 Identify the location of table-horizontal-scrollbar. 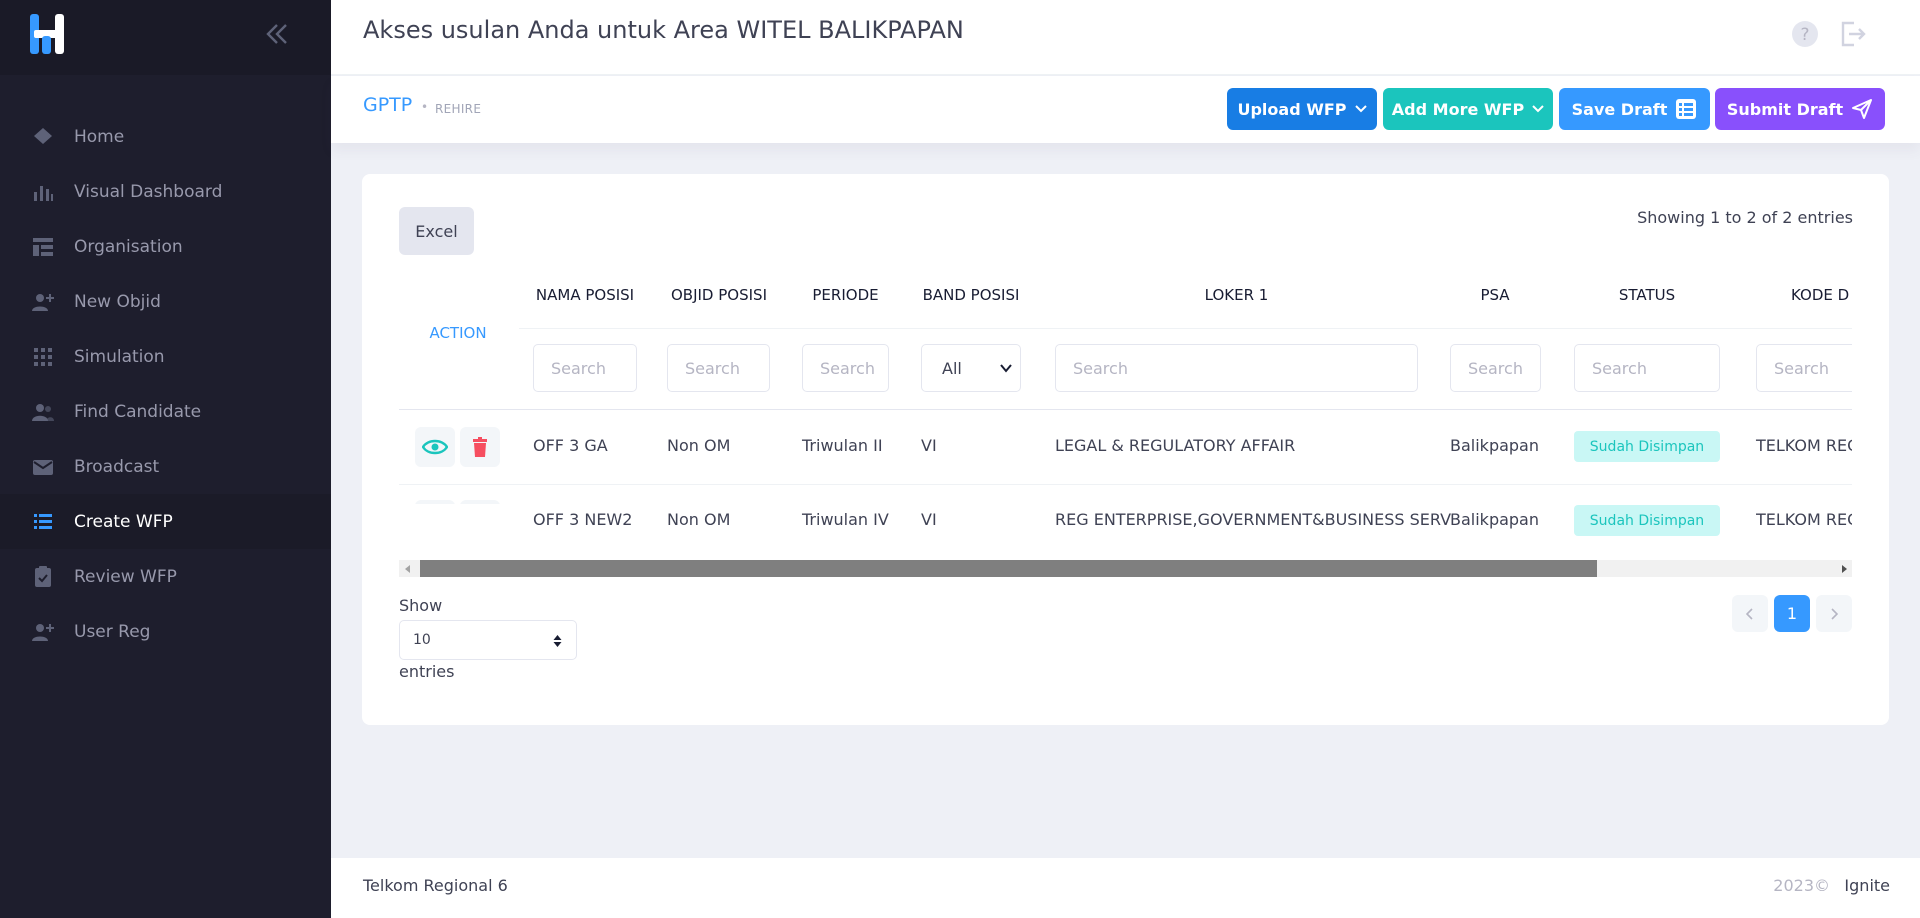
(1125, 568).